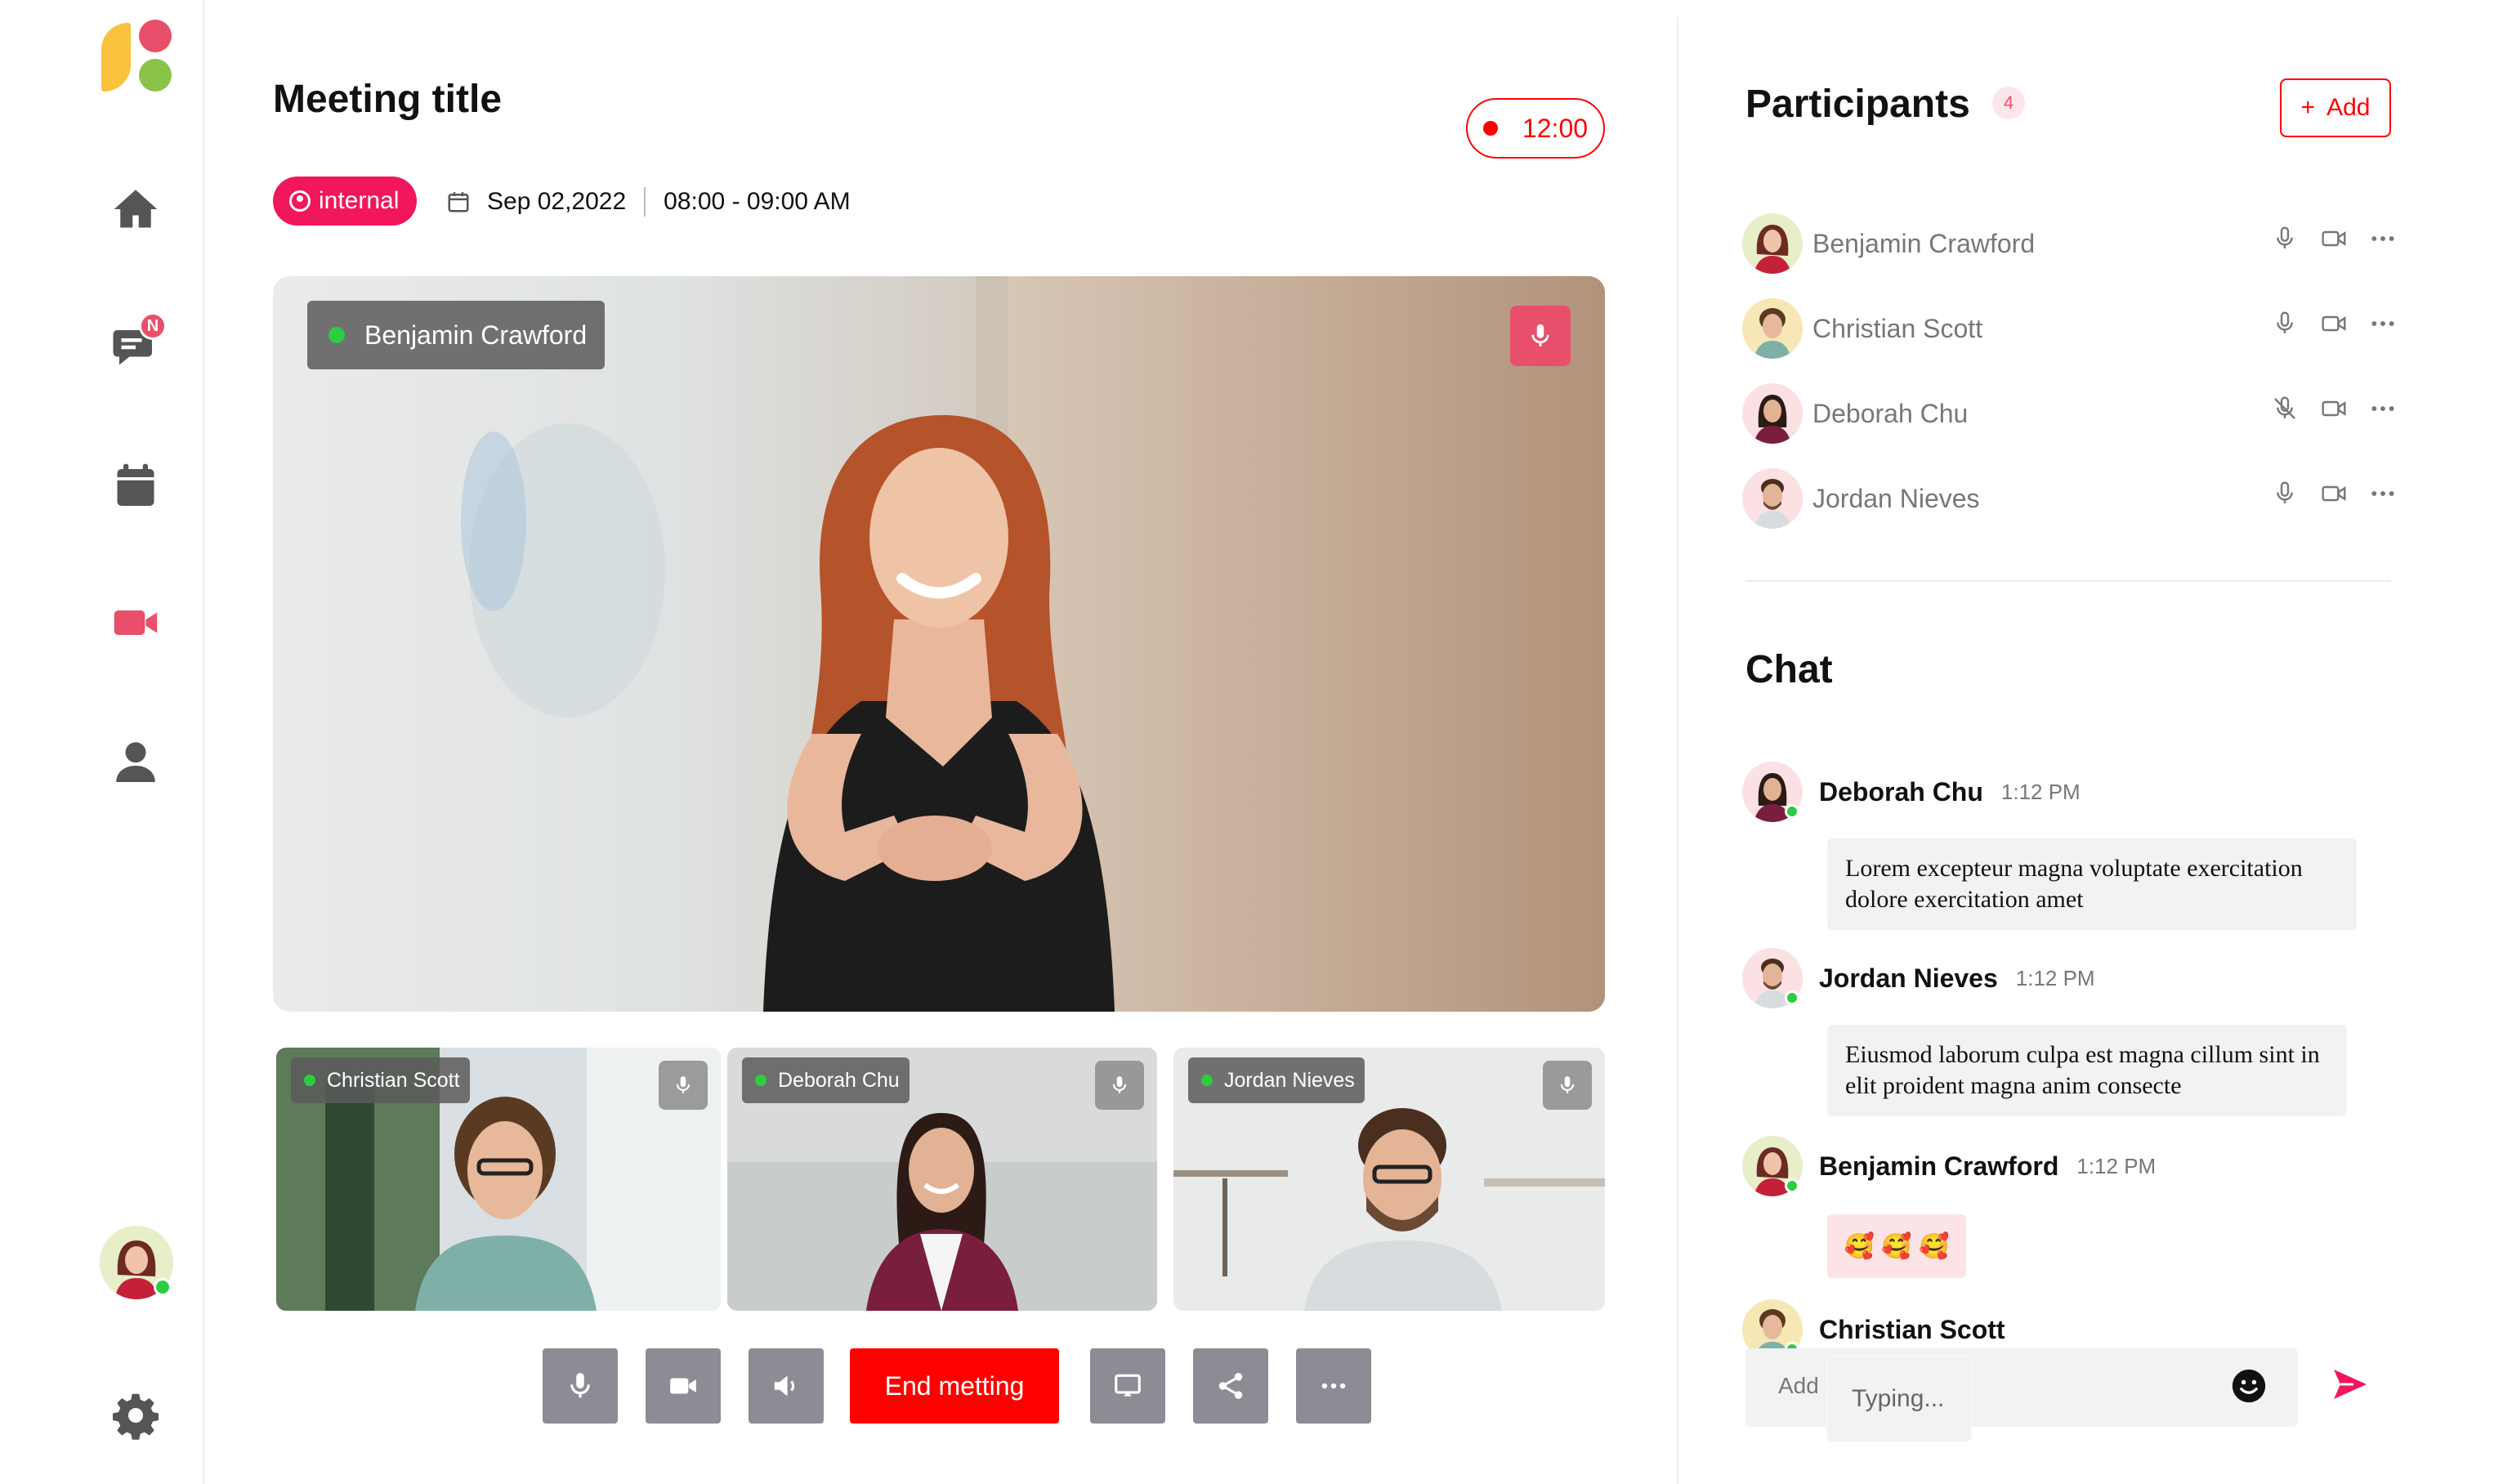 The width and height of the screenshot is (2494, 1484). Describe the element at coordinates (1230, 1386) in the screenshot. I see `share-button` at that location.